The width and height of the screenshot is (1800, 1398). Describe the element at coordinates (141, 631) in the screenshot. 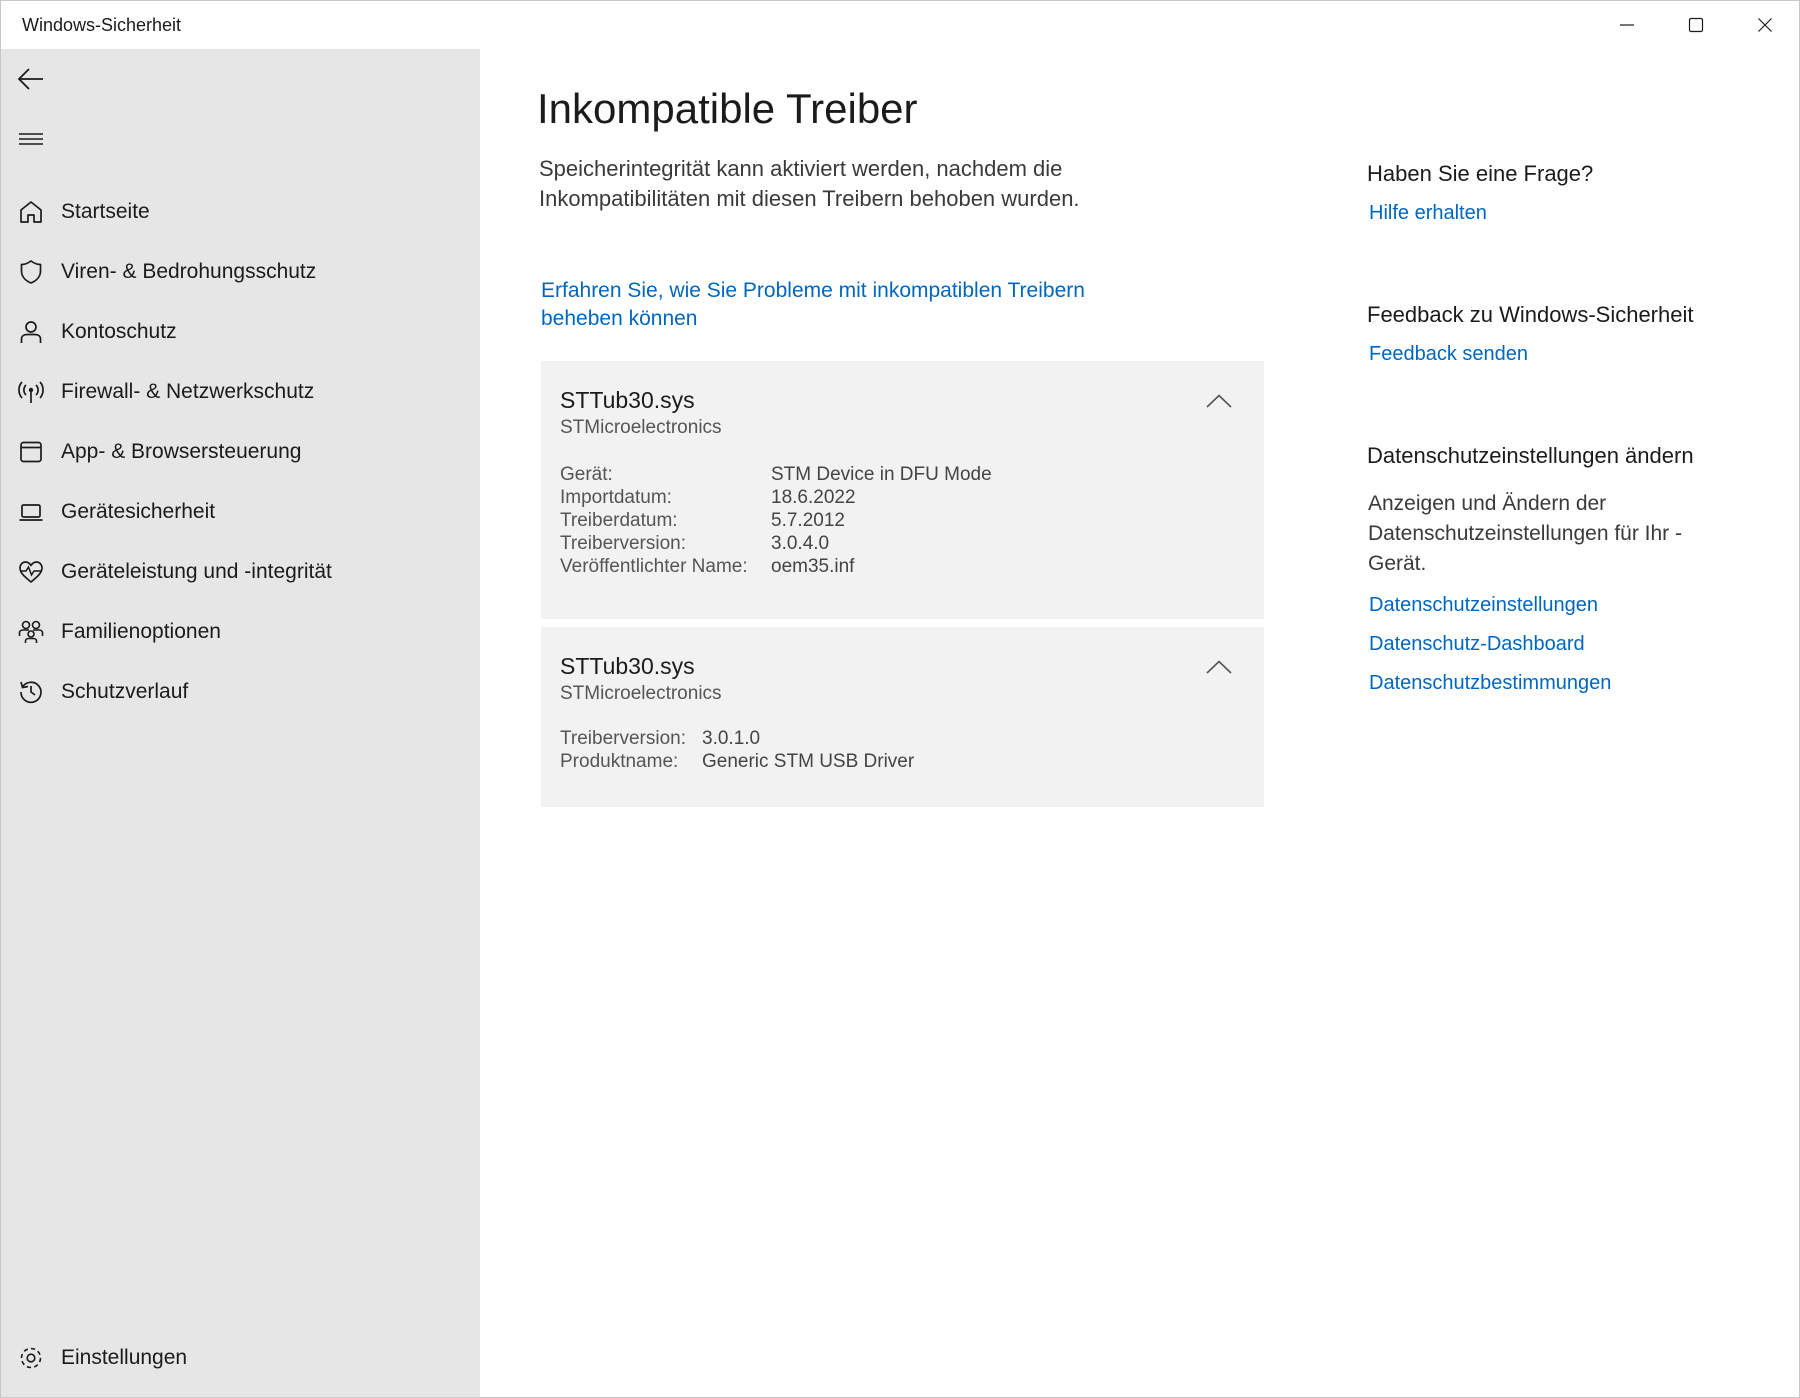

I see `sidebar-item-label: Familienoptionen` at that location.